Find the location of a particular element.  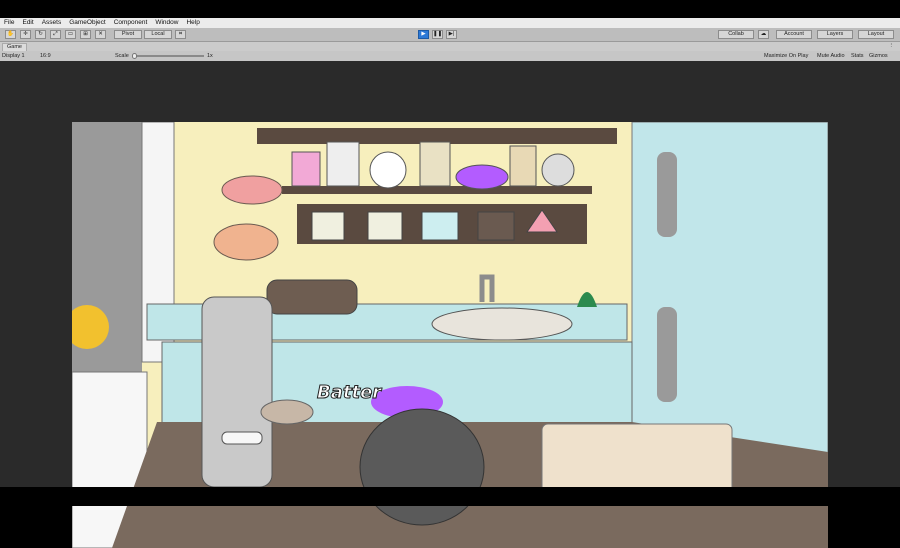

rotate-tool-icon: ↻ is located at coordinates (40, 34).